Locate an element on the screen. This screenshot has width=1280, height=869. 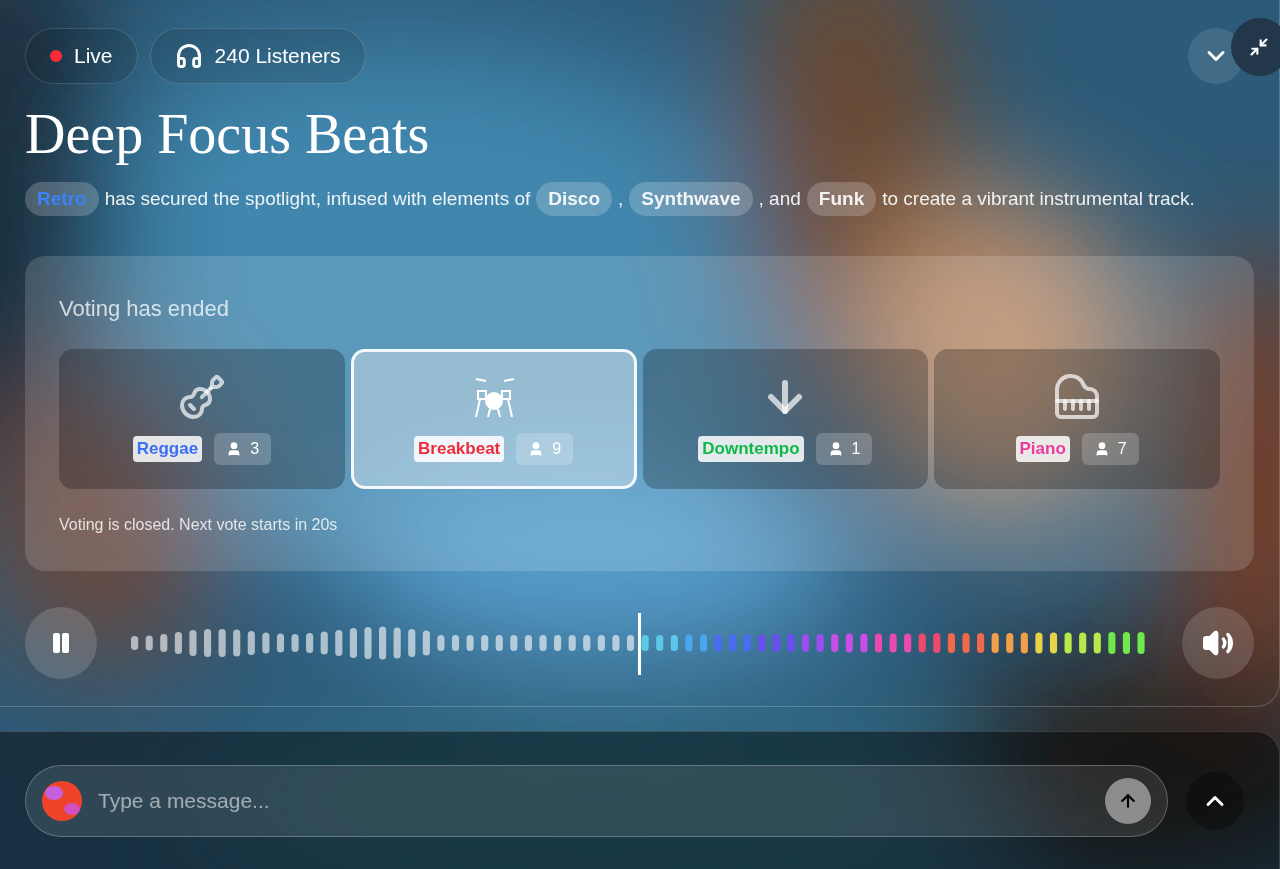
vote-count: 1 is located at coordinates (844, 449).